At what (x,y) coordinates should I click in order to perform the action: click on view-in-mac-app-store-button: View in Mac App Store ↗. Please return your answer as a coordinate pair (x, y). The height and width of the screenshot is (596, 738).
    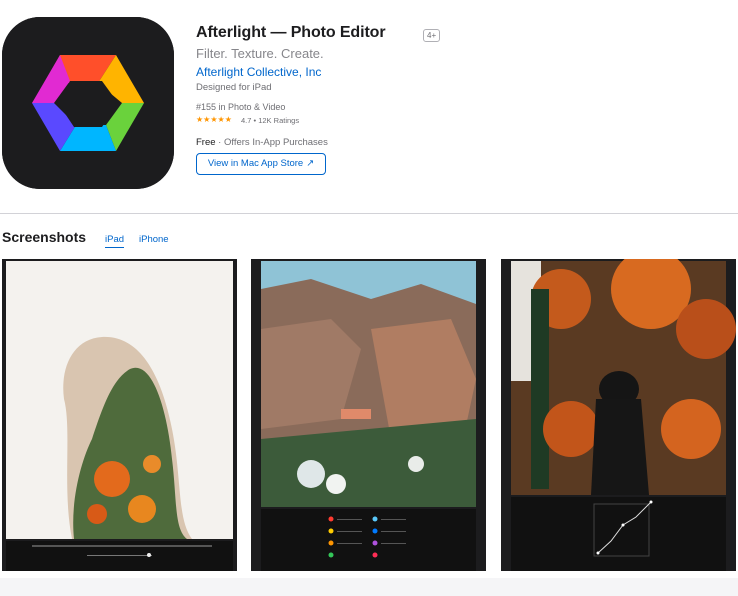
    Looking at the image, I should click on (261, 164).